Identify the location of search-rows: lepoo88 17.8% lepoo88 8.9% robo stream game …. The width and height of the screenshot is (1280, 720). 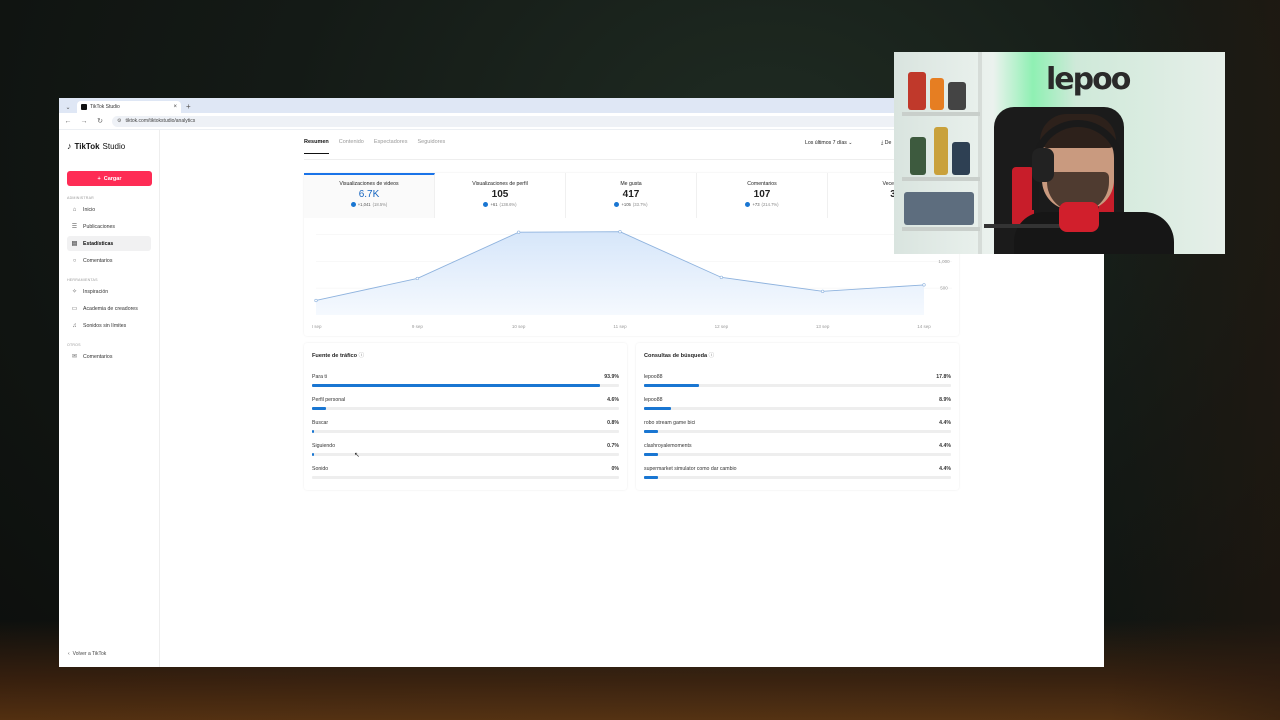
(797, 431).